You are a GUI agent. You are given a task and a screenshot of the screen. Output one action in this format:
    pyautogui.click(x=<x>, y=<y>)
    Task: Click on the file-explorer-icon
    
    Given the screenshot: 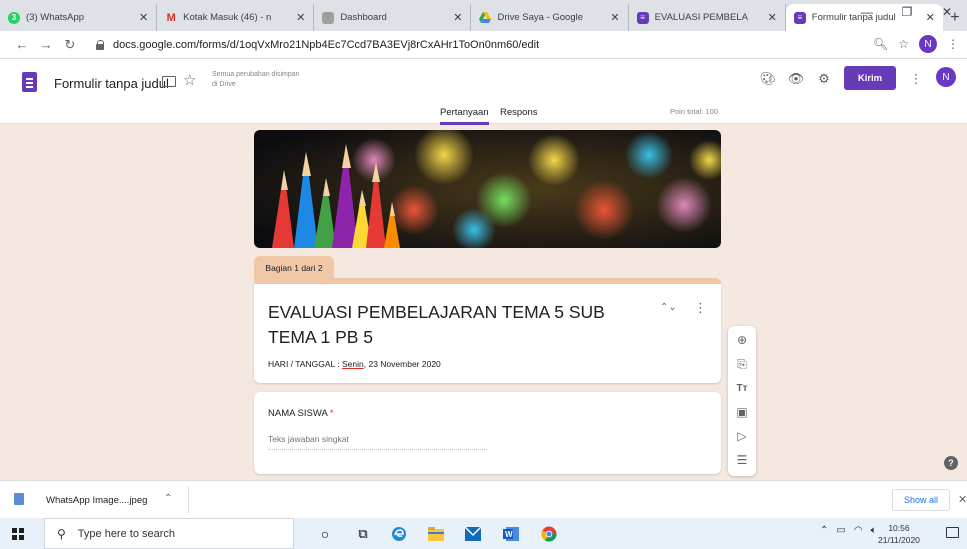 What is the action you would take?
    pyautogui.click(x=436, y=534)
    